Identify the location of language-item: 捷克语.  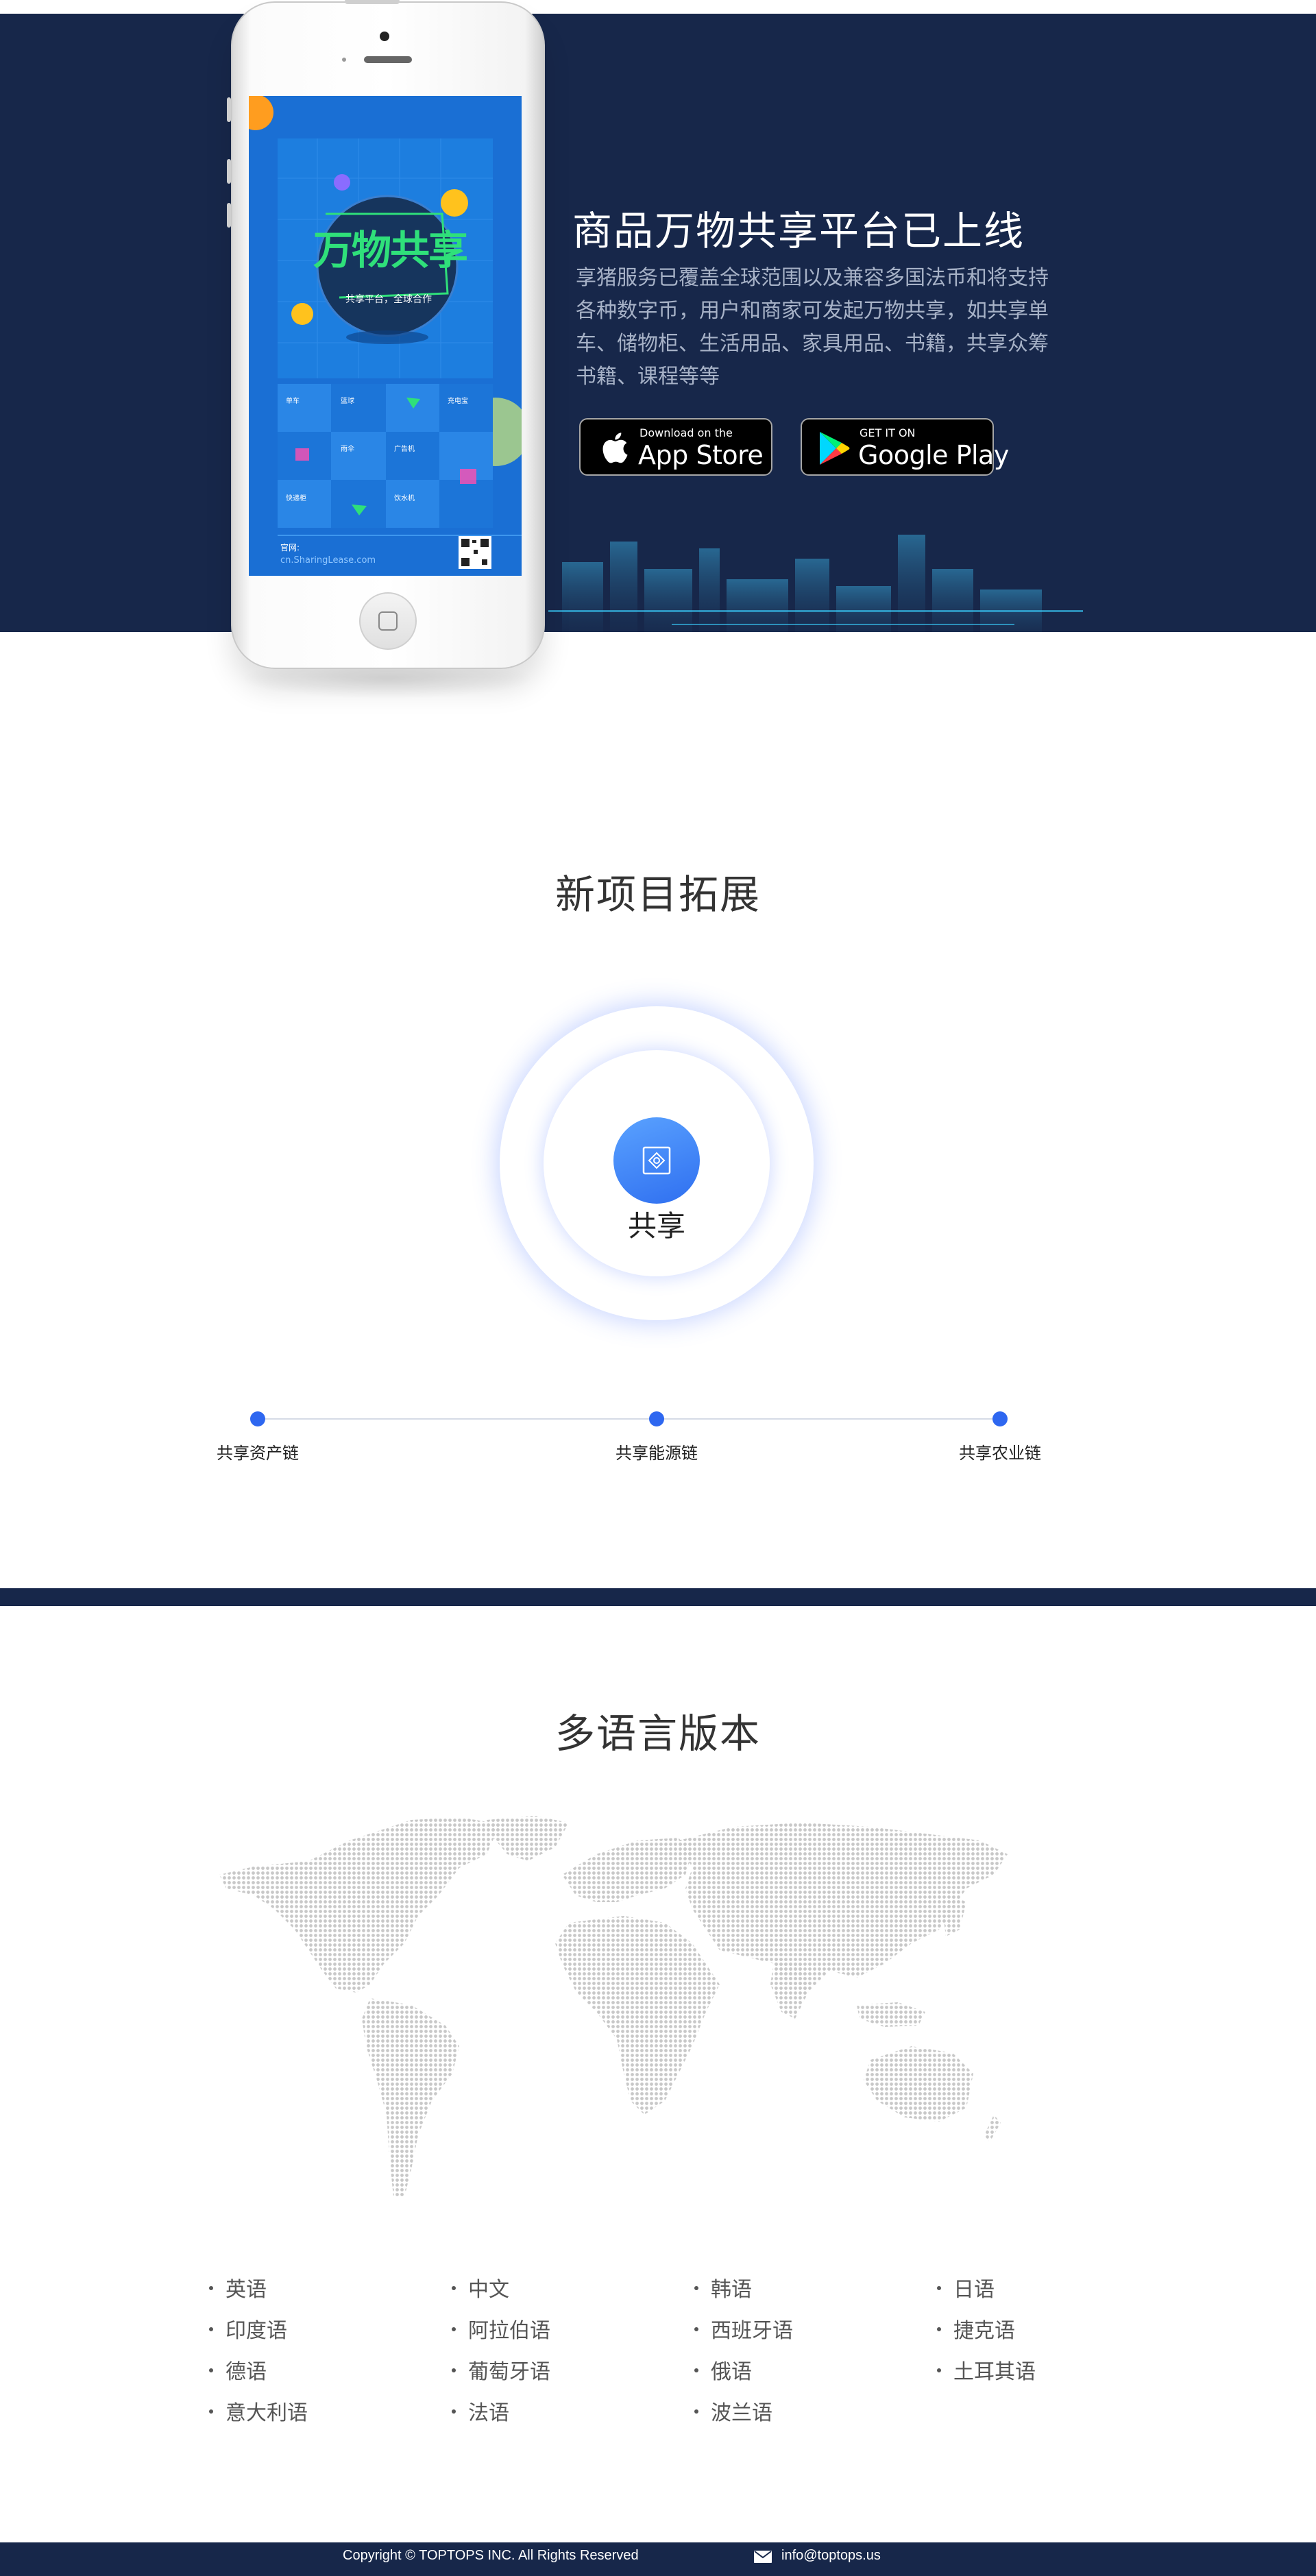
(976, 2328).